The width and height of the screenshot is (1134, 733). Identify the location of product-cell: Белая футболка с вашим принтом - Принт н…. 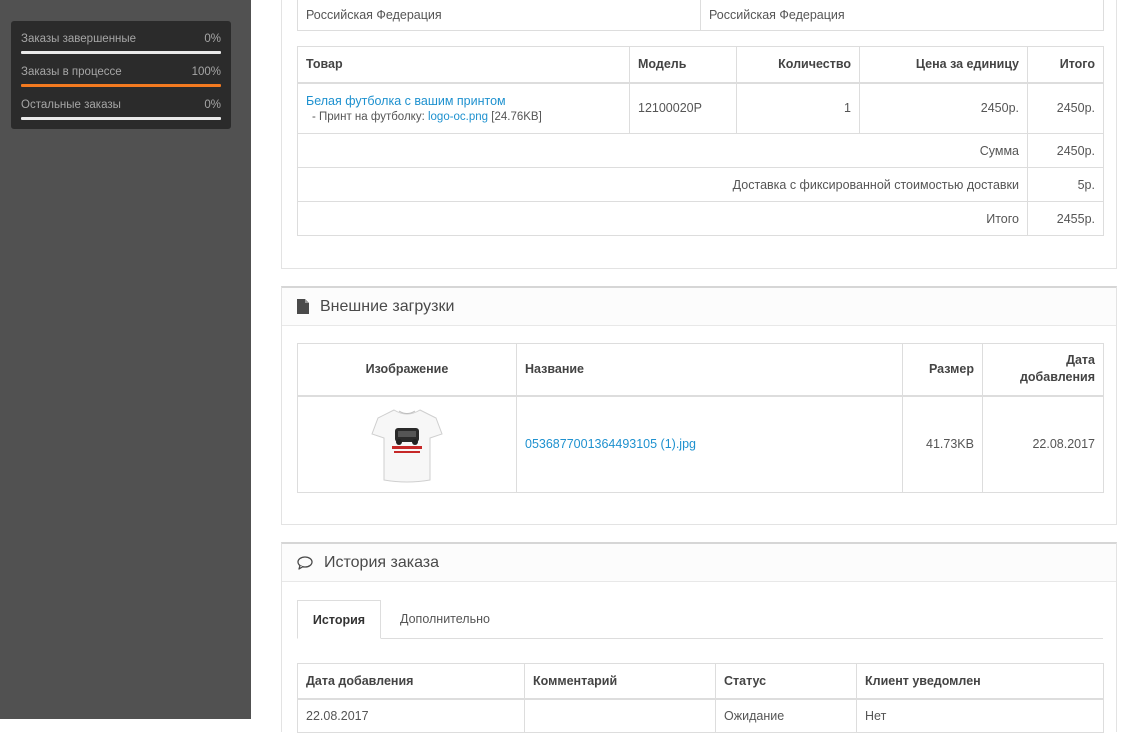
(463, 108).